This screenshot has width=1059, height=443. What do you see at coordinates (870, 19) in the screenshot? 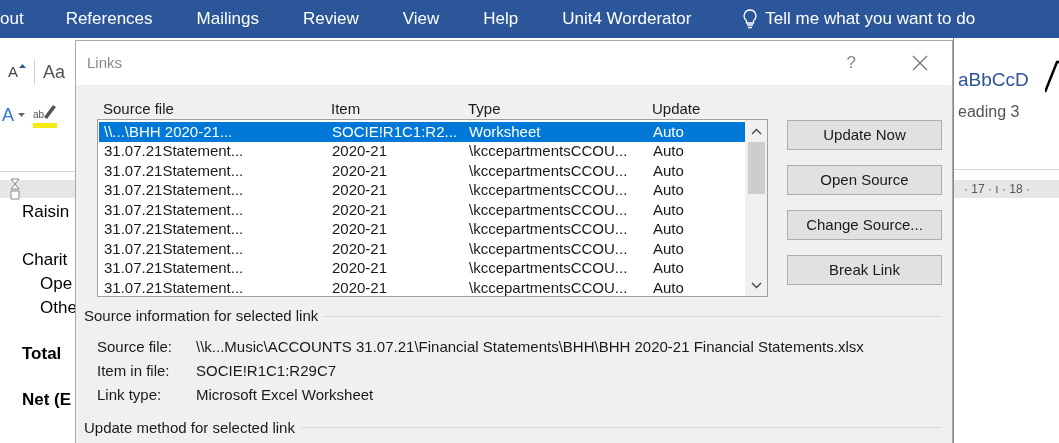
I see `tell-me-search: Tell me what you want to do` at bounding box center [870, 19].